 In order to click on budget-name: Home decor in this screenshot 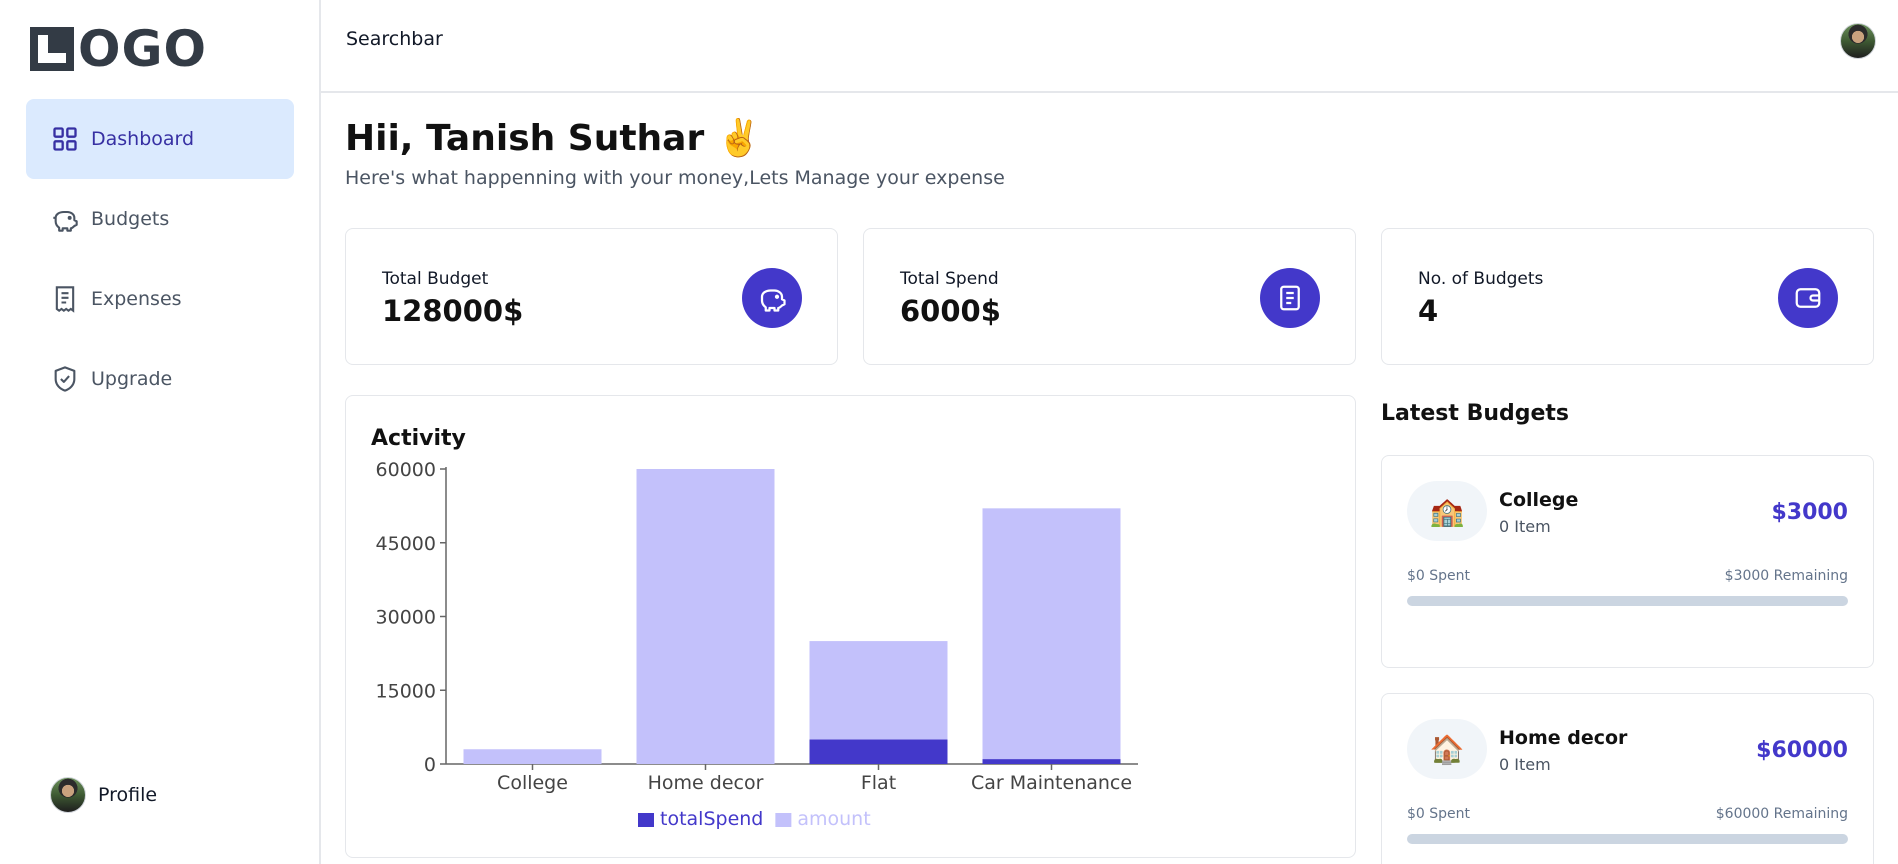, I will do `click(1563, 738)`.